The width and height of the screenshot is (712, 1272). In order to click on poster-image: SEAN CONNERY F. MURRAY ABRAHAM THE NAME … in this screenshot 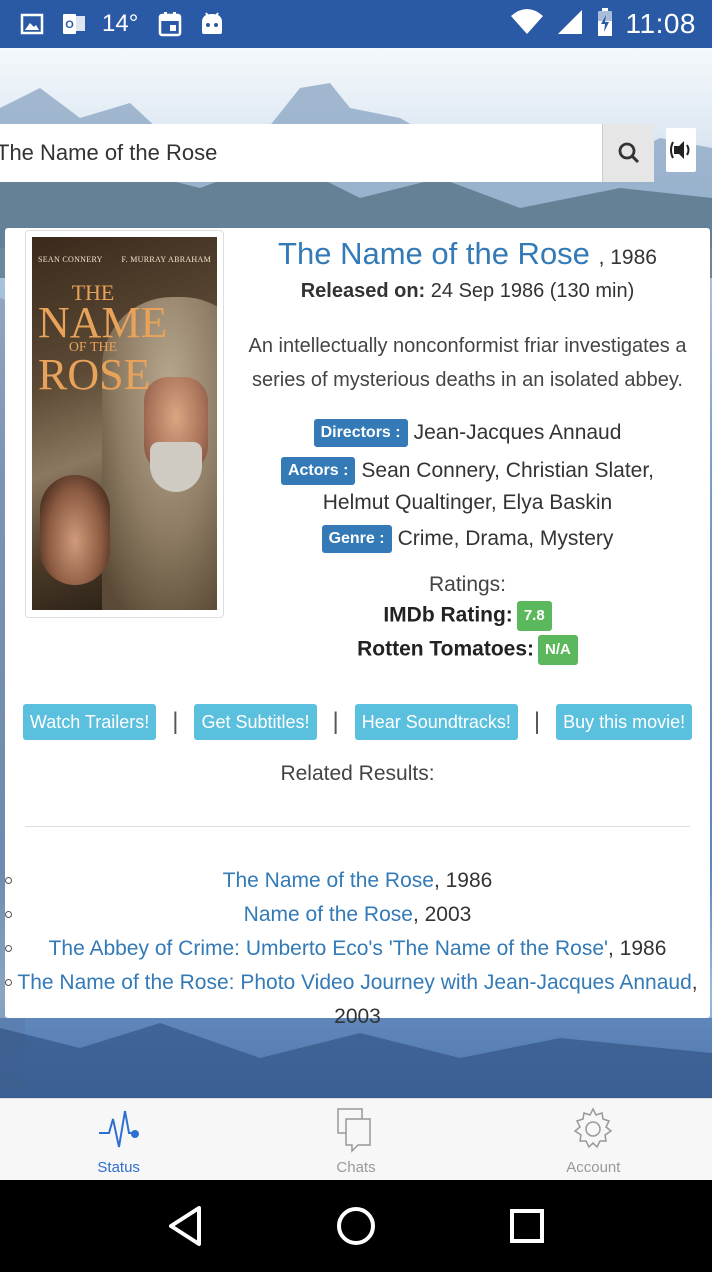, I will do `click(124, 423)`.